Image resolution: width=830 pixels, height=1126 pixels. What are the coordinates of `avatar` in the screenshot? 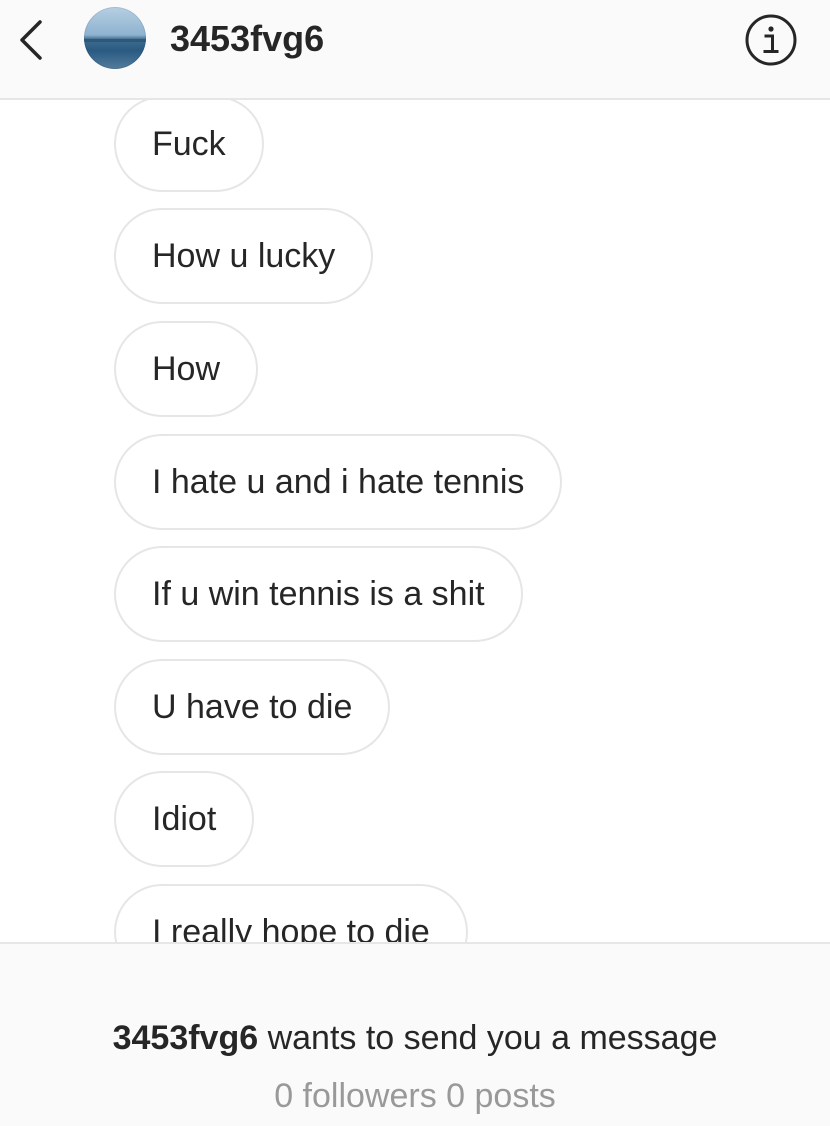 It's located at (115, 38).